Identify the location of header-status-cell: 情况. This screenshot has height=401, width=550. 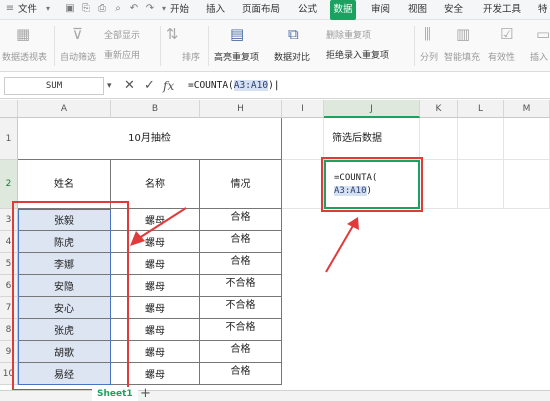
(241, 184).